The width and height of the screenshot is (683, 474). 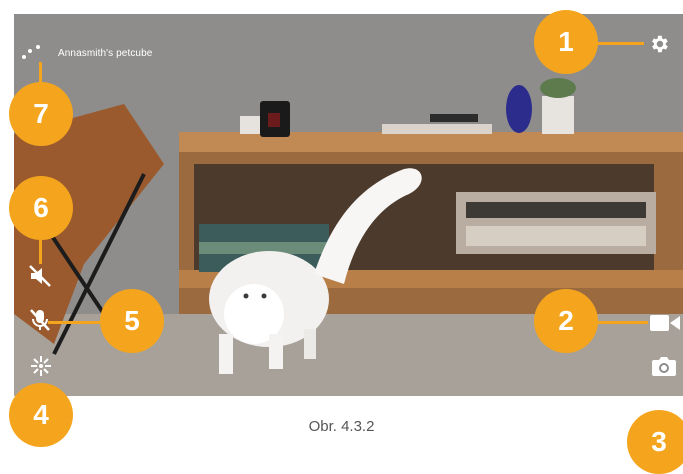 I want to click on callout-5: 5, so click(x=132, y=321).